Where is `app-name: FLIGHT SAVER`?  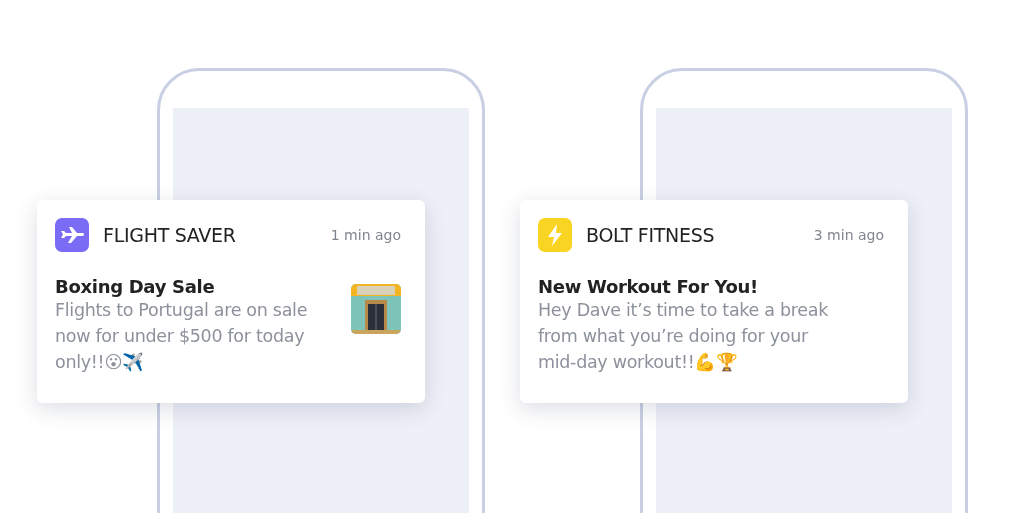
app-name: FLIGHT SAVER is located at coordinates (170, 235).